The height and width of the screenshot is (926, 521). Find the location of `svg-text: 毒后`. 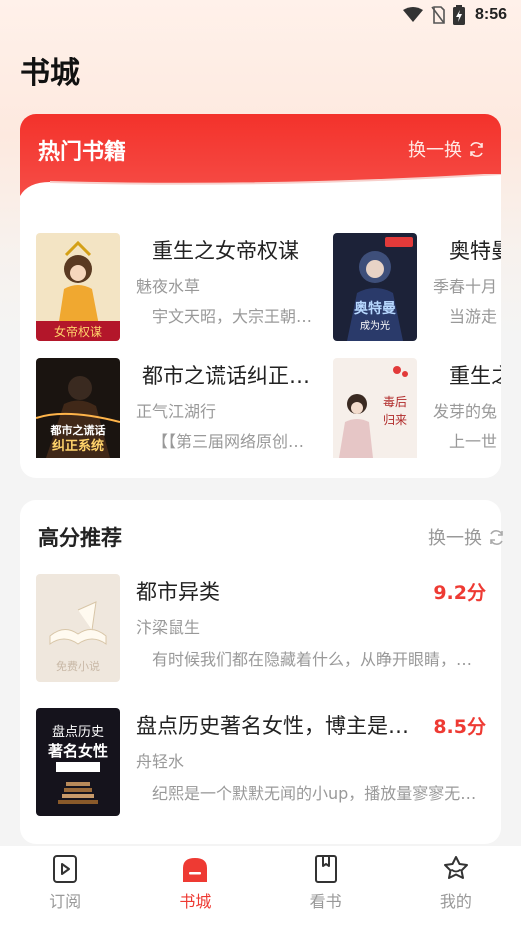

svg-text: 毒后 is located at coordinates (395, 402).